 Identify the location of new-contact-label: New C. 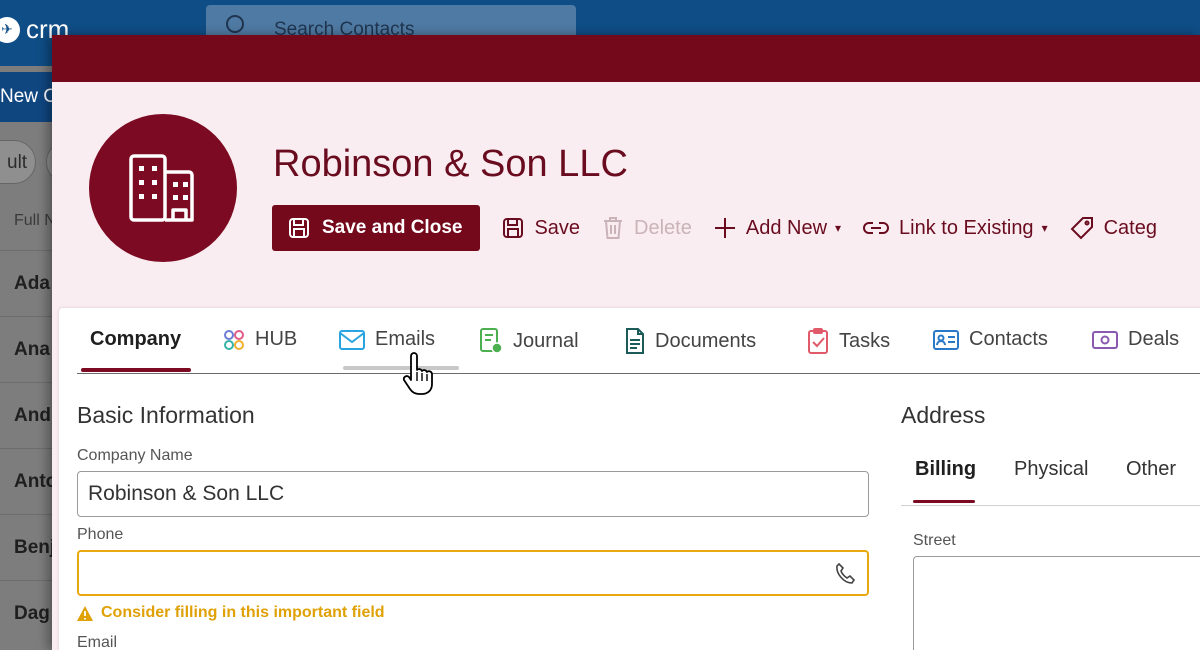
(29, 96).